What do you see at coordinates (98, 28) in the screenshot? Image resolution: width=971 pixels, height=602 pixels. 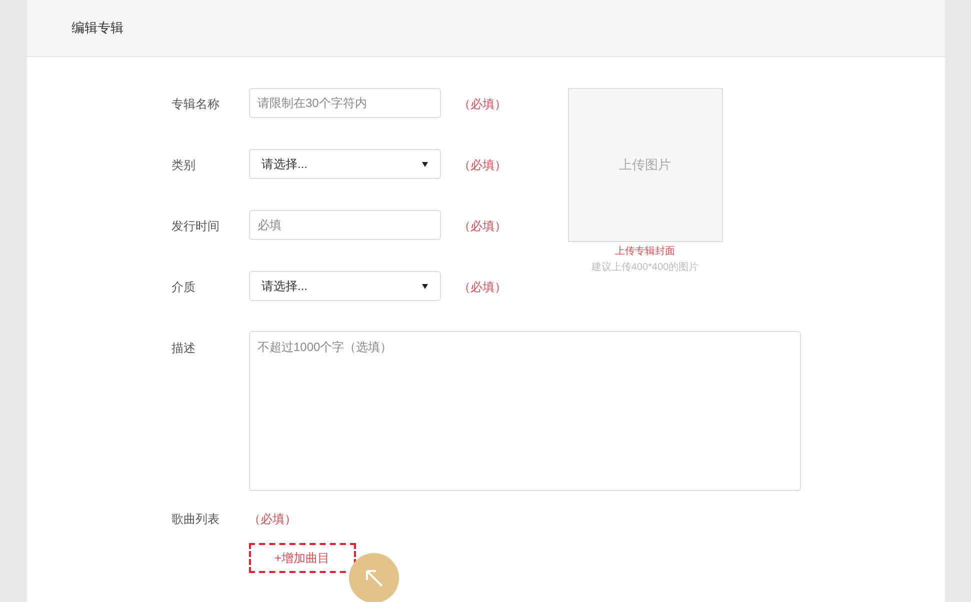 I see `page-title: 编辑专辑` at bounding box center [98, 28].